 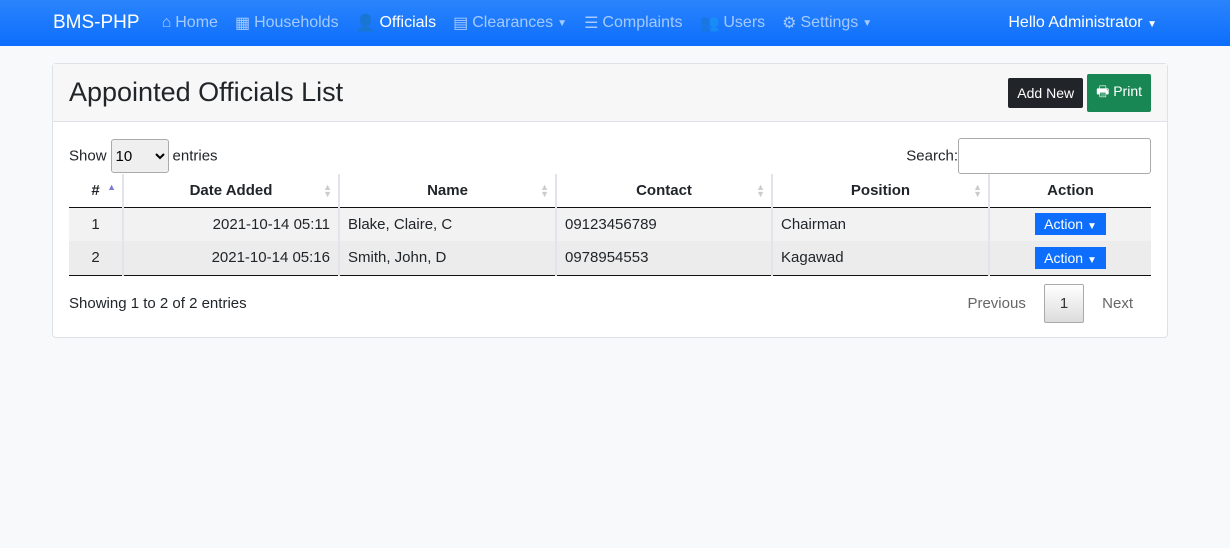 What do you see at coordinates (610, 93) in the screenshot?
I see `card-header: Appointed Officials List Add New 🖶 Print` at bounding box center [610, 93].